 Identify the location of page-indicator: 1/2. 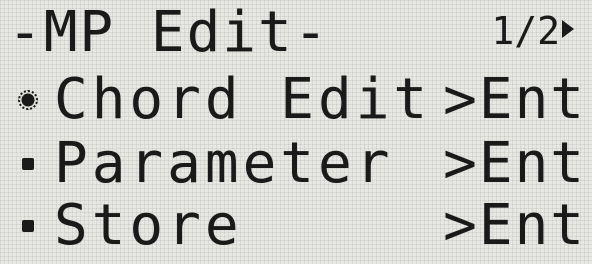
(532, 31).